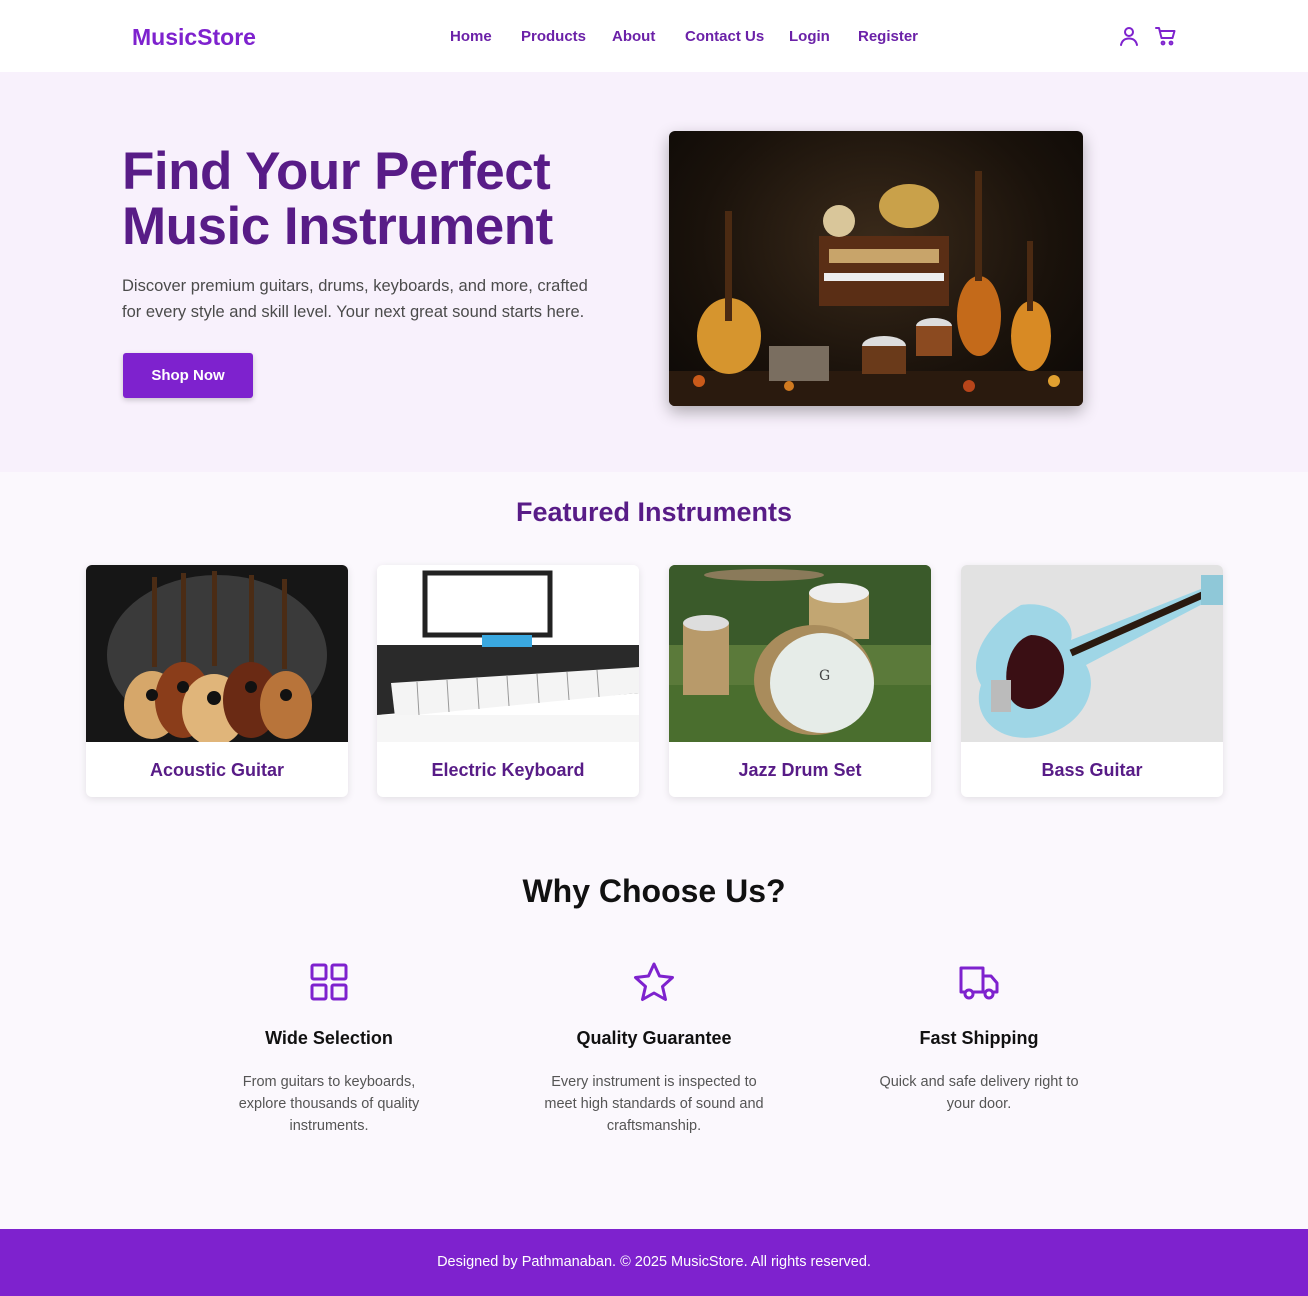 This screenshot has height=1296, width=1308. What do you see at coordinates (888, 36) in the screenshot?
I see `nav-register: Register` at bounding box center [888, 36].